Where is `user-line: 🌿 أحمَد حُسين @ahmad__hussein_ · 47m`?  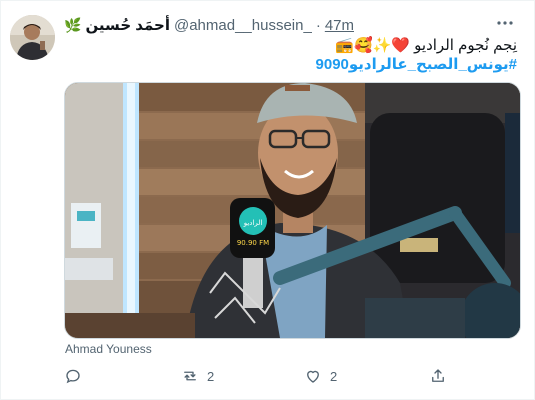 user-line: 🌿 أحمَد حُسين @ahmad__hussein_ · 47m is located at coordinates (209, 25).